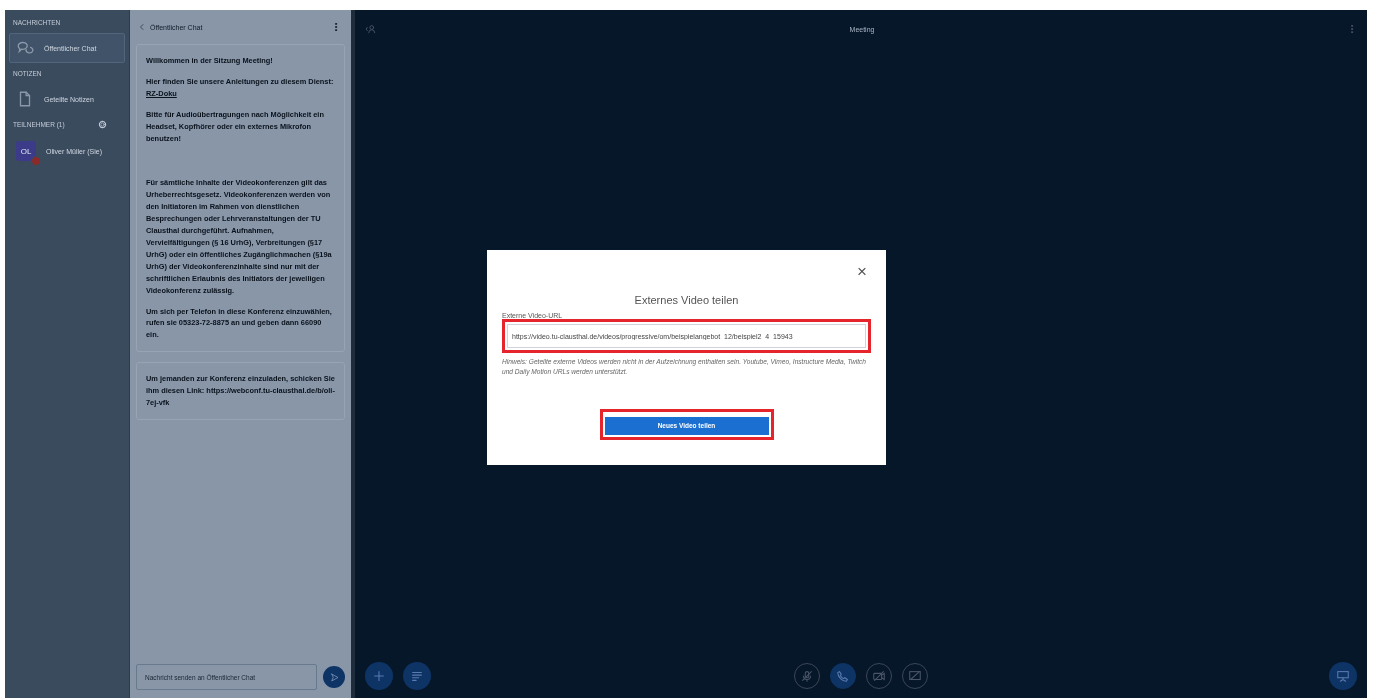 This screenshot has height=698, width=1375. Describe the element at coordinates (142, 27) in the screenshot. I see `back-chevron-icon` at that location.